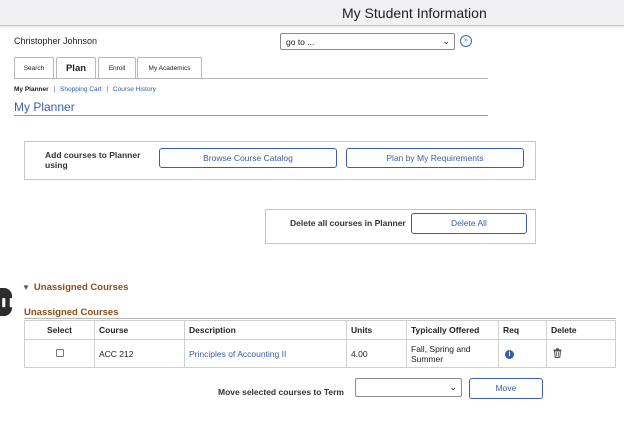 Image resolution: width=624 pixels, height=437 pixels. I want to click on column-header-delete: Delete, so click(581, 330).